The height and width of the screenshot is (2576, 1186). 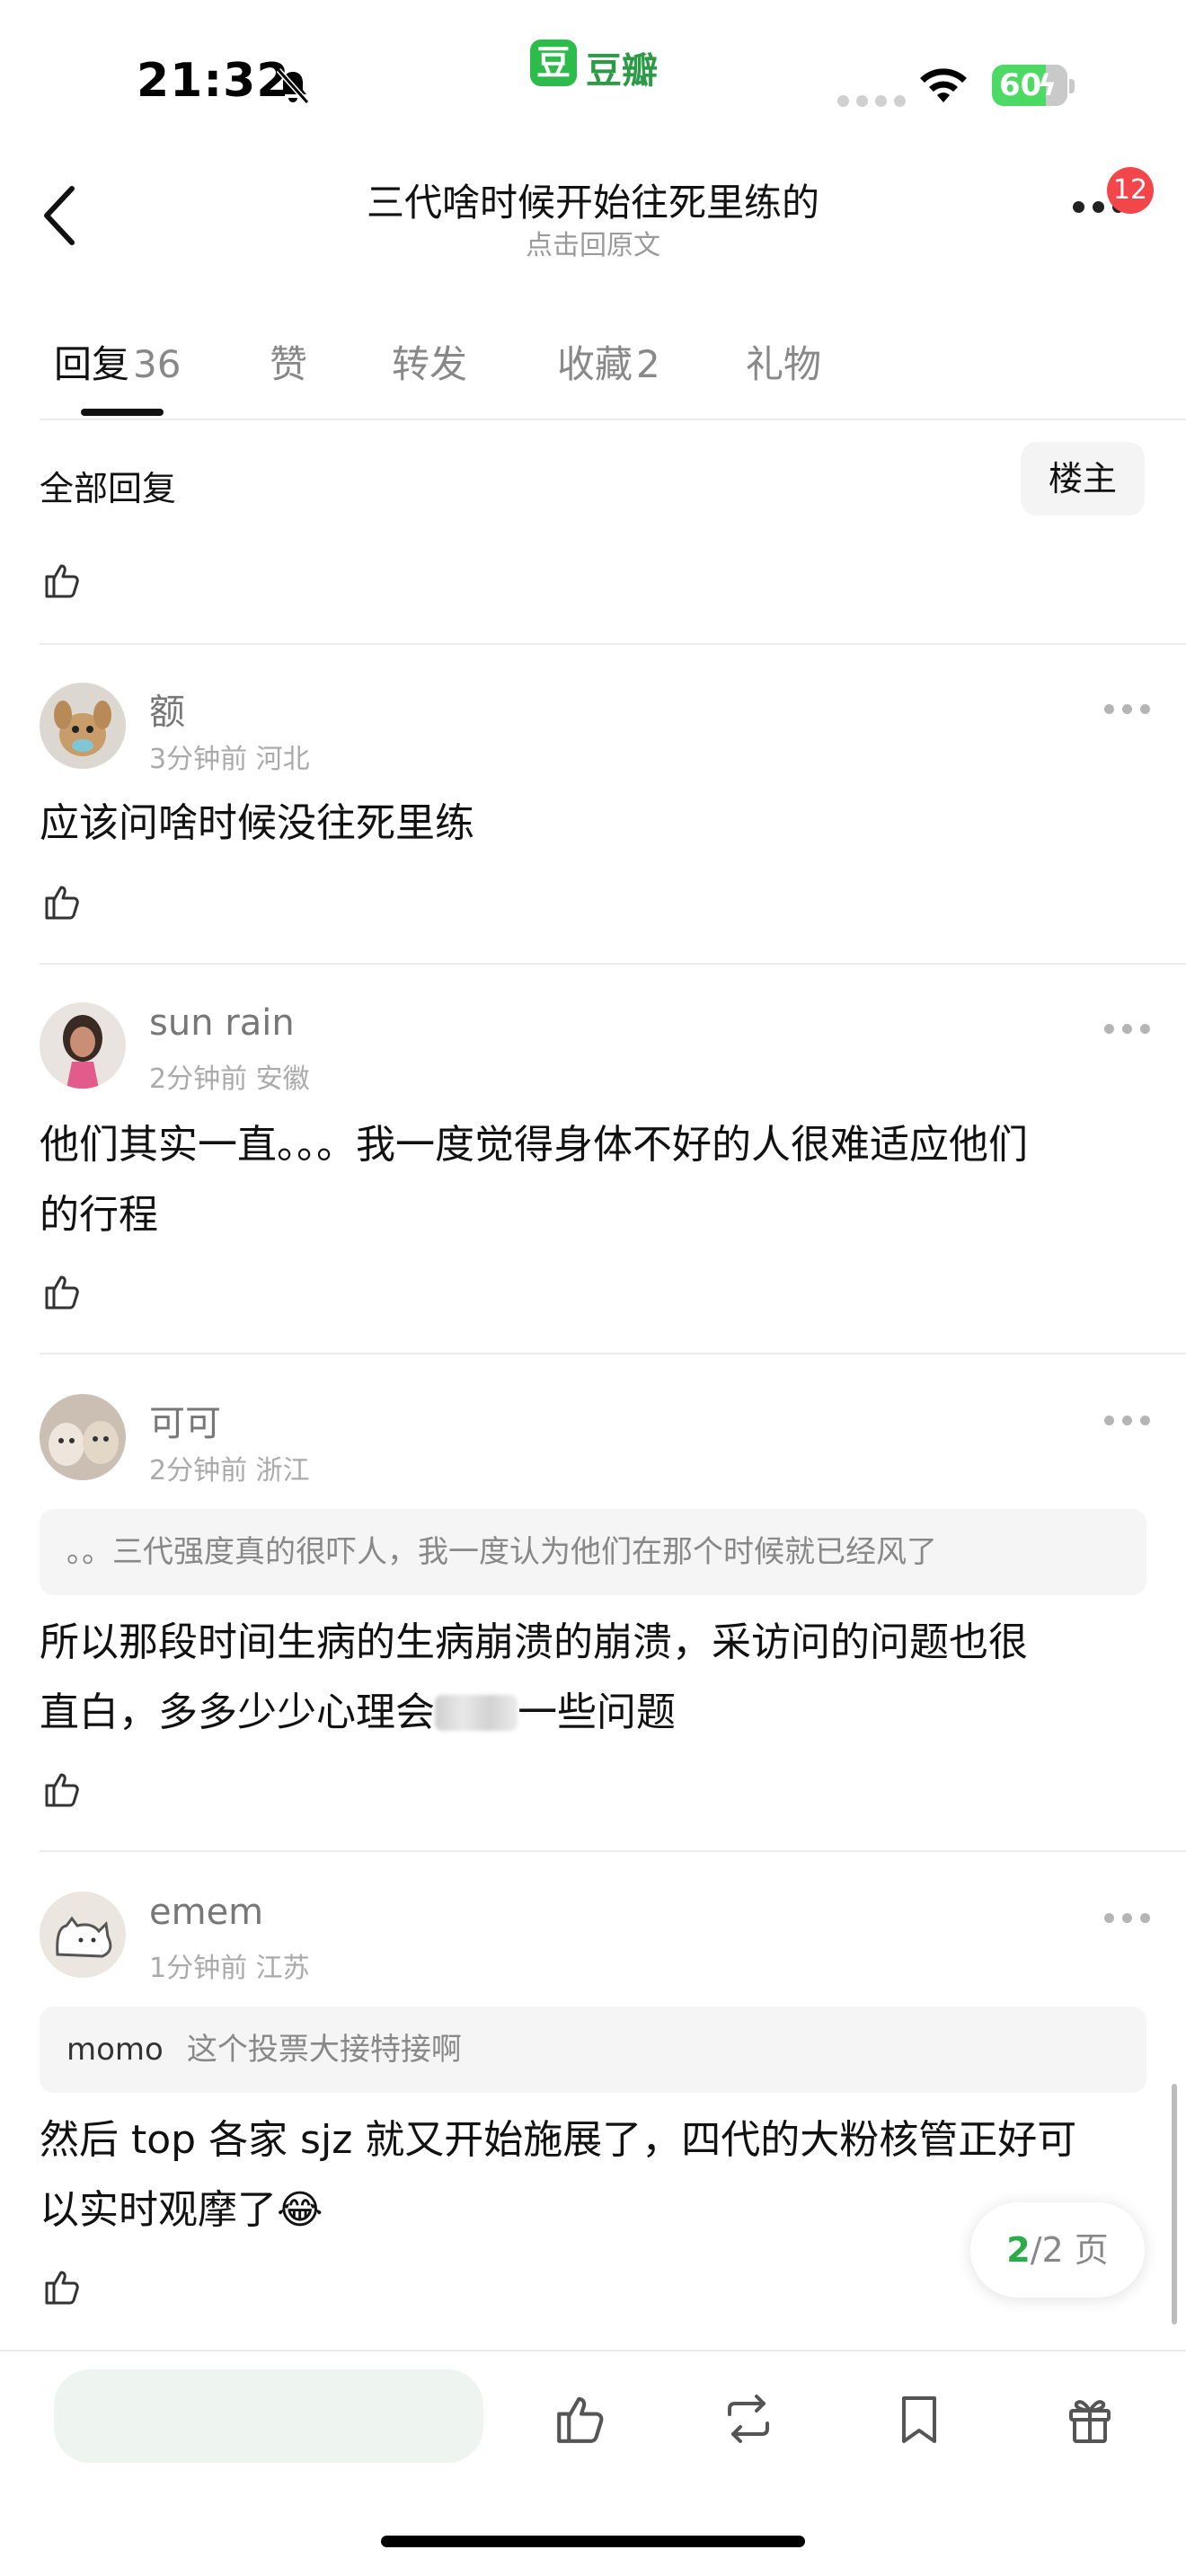 I want to click on tab-label: 回复, so click(x=92, y=364).